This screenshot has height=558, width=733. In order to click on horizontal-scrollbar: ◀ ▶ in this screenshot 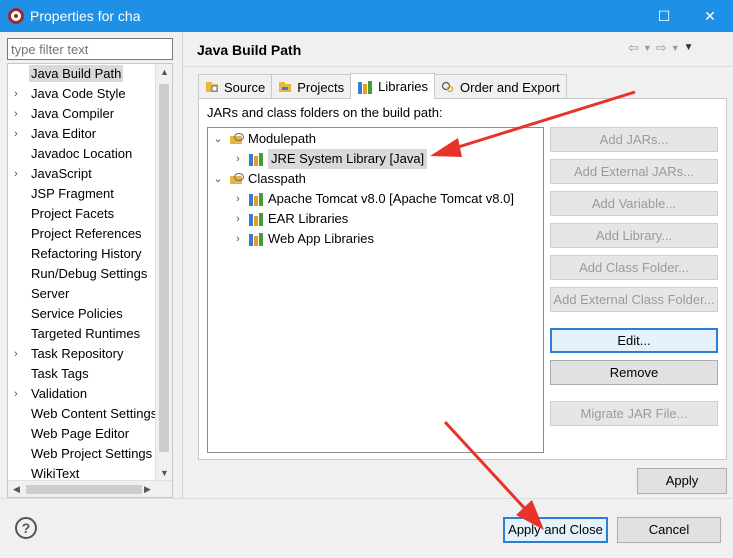, I will do `click(90, 488)`.